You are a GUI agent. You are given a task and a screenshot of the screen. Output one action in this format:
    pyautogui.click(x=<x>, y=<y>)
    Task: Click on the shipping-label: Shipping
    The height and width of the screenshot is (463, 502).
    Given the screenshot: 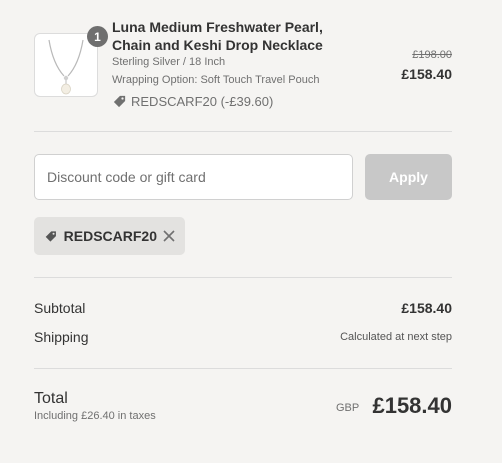 What is the action you would take?
    pyautogui.click(x=61, y=337)
    